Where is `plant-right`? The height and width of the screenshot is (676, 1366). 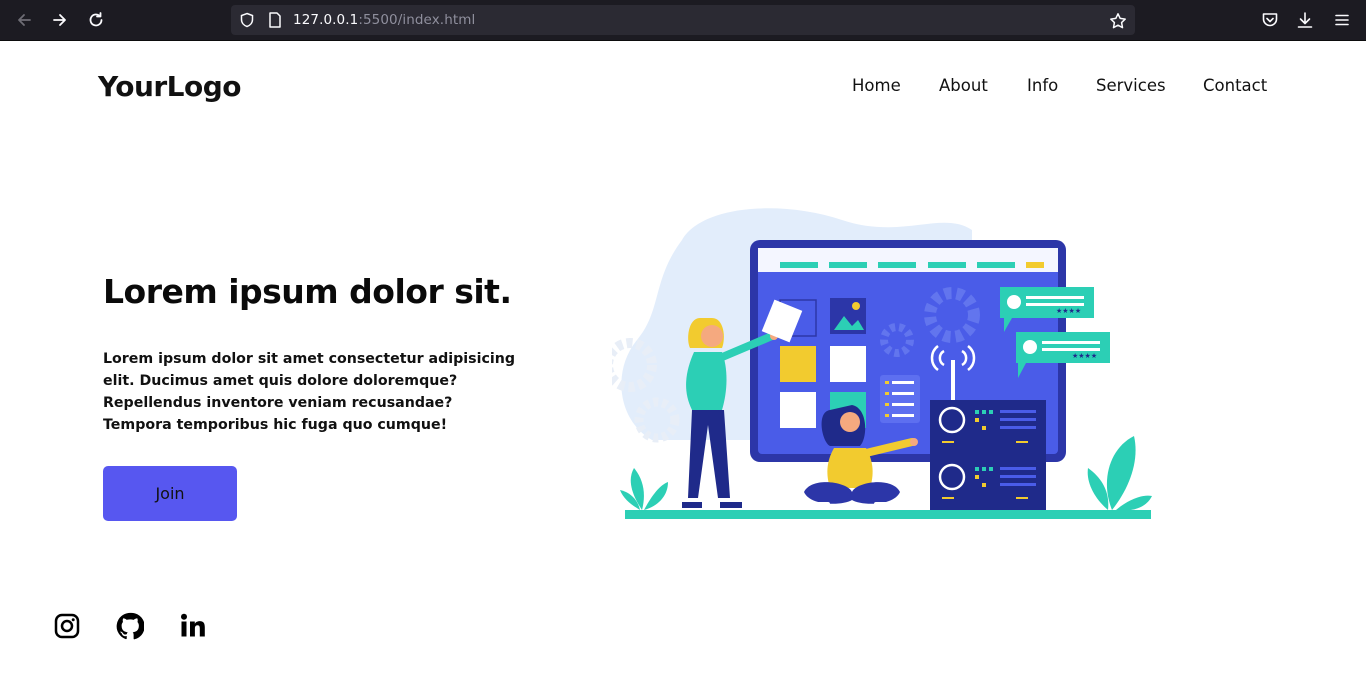 plant-right is located at coordinates (1119, 473).